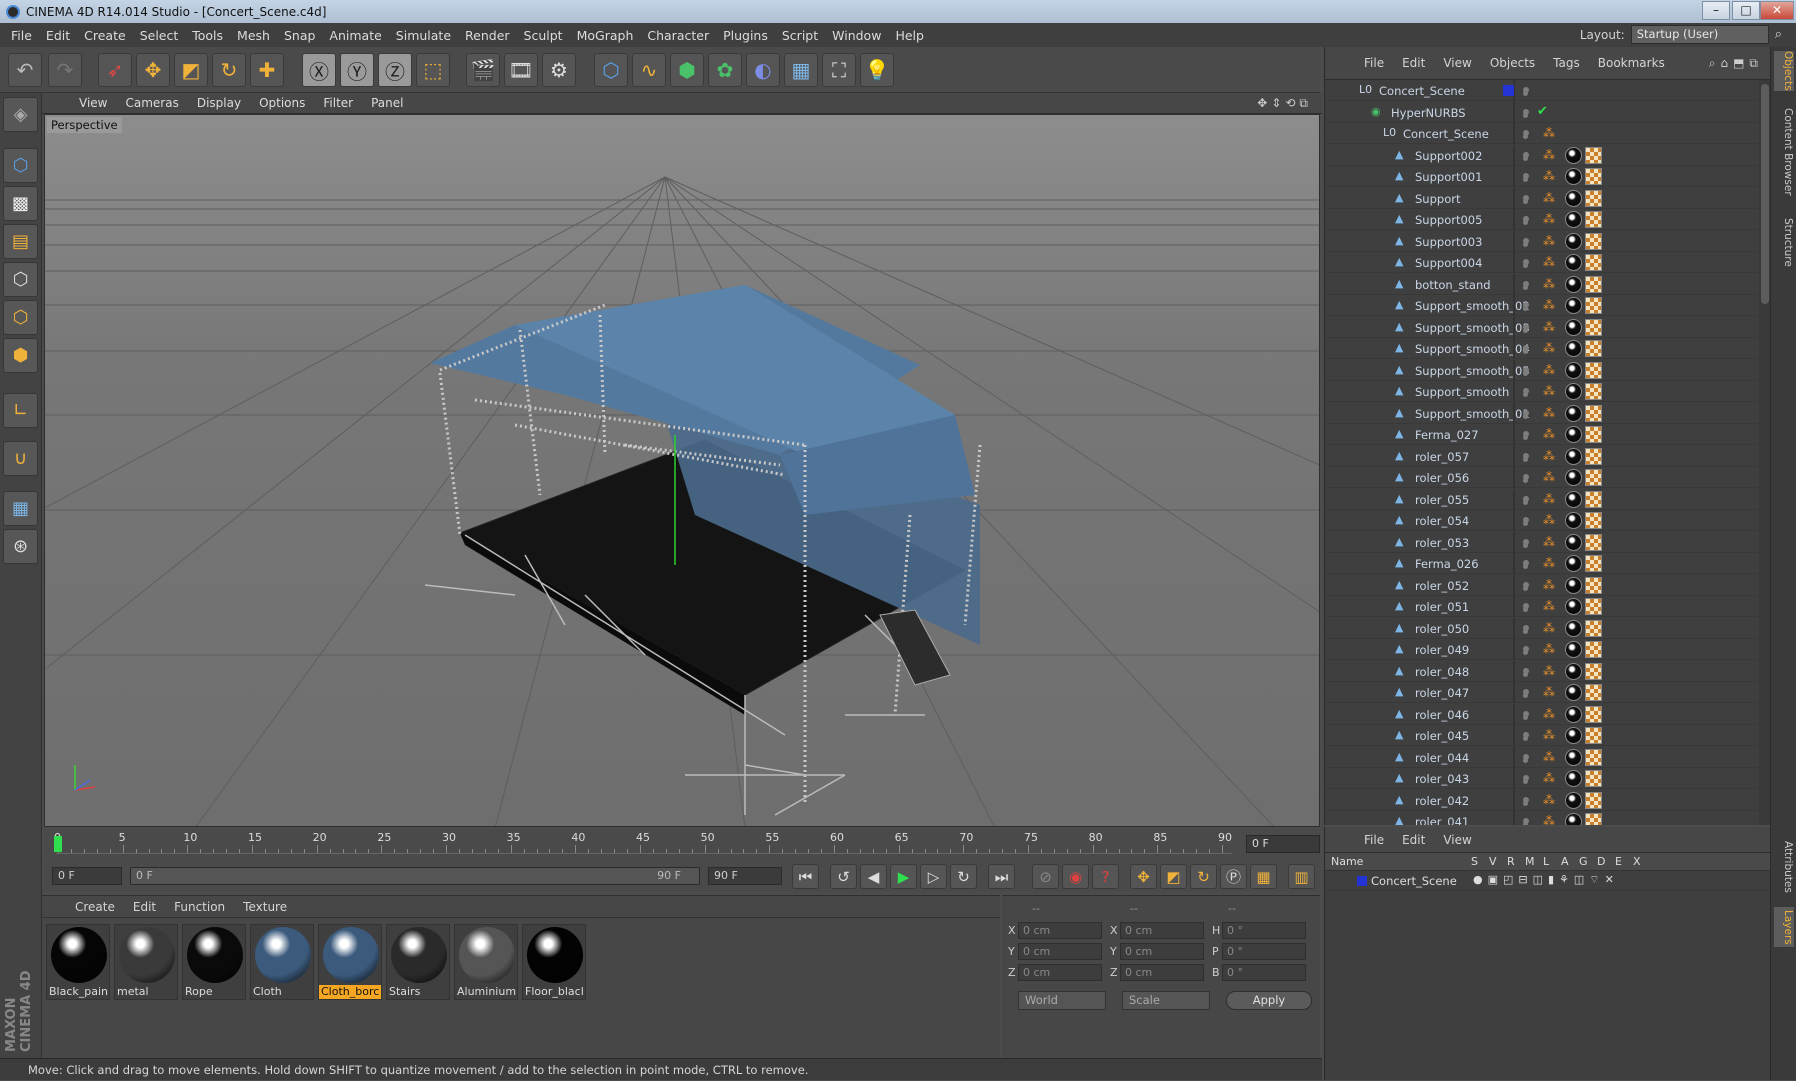 The width and height of the screenshot is (1796, 1081). What do you see at coordinates (1542, 155) in the screenshot?
I see `object-row: ▲ Support002 ⁂` at bounding box center [1542, 155].